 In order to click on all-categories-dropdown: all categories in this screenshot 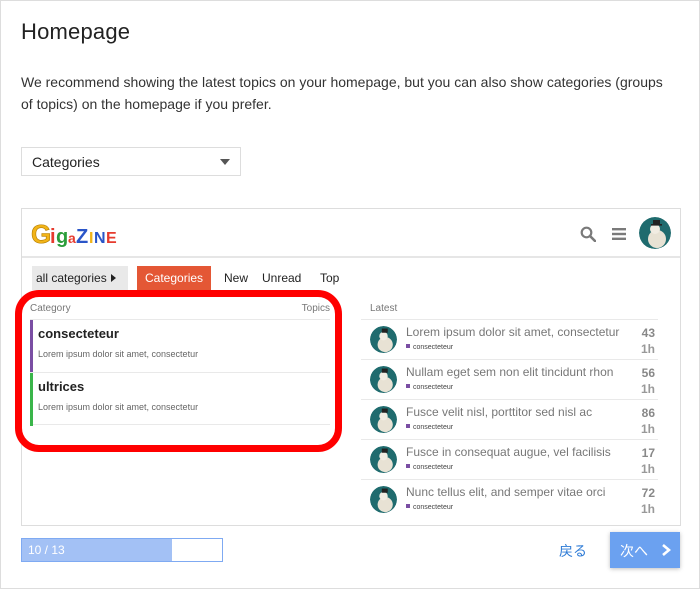, I will do `click(80, 278)`.